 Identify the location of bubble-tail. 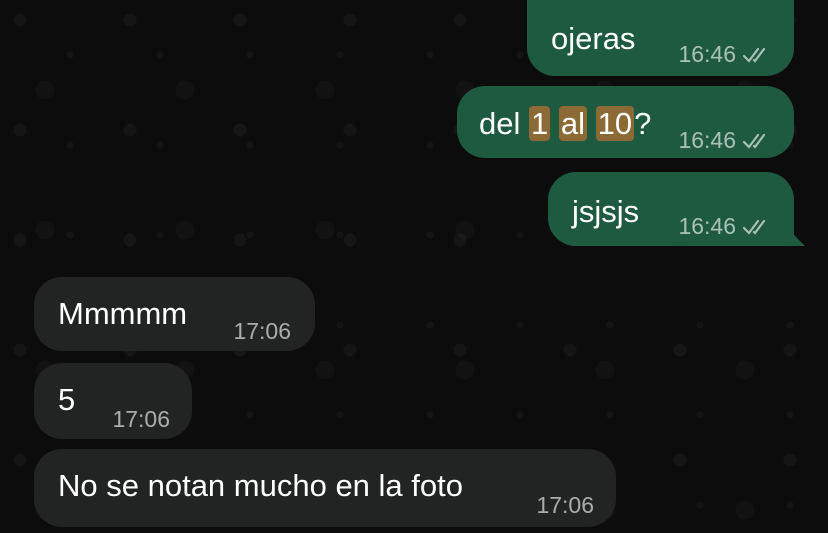
(796, 237).